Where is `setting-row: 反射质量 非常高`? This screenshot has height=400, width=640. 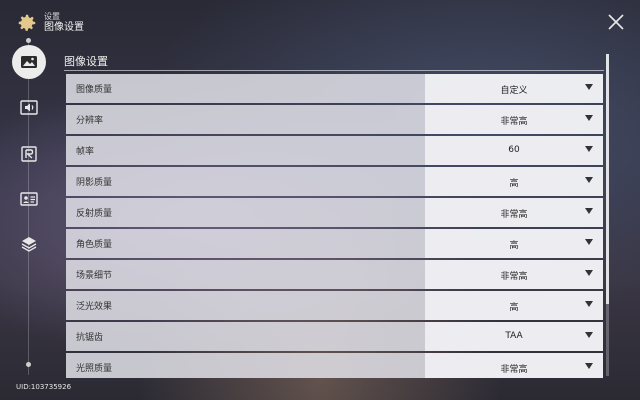
setting-row: 反射质量 非常高 is located at coordinates (334, 212).